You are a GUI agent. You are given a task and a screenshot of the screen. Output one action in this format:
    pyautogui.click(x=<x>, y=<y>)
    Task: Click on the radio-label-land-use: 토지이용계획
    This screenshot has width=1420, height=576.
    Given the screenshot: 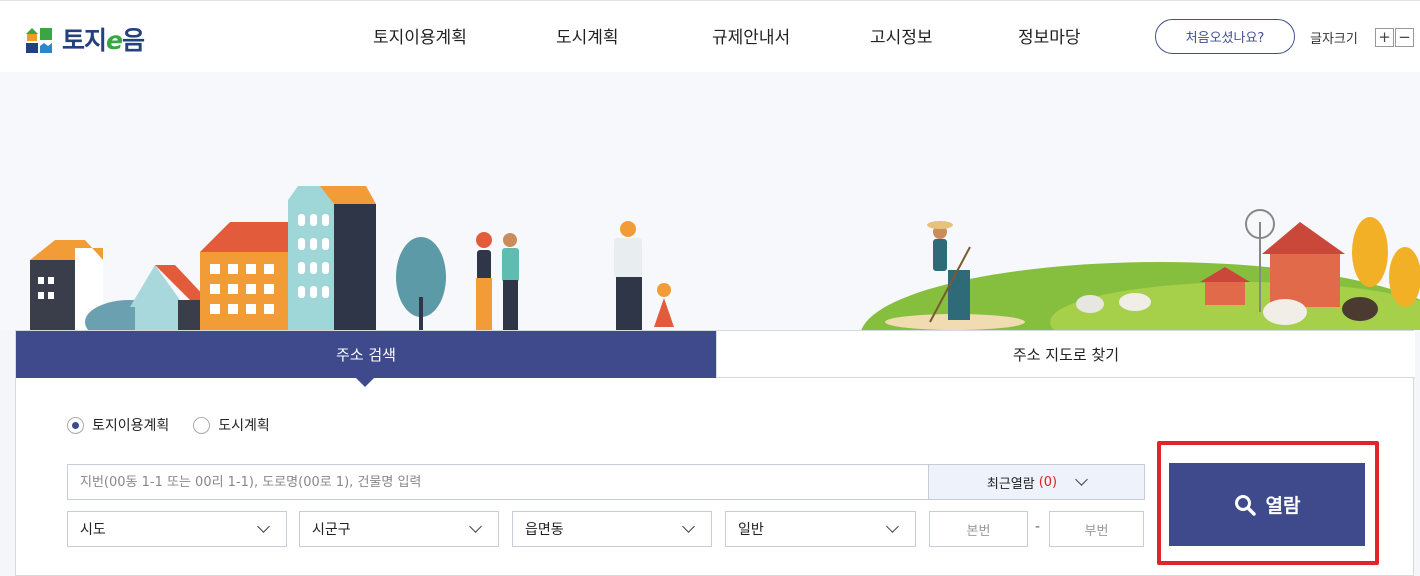 What is the action you would take?
    pyautogui.click(x=131, y=426)
    